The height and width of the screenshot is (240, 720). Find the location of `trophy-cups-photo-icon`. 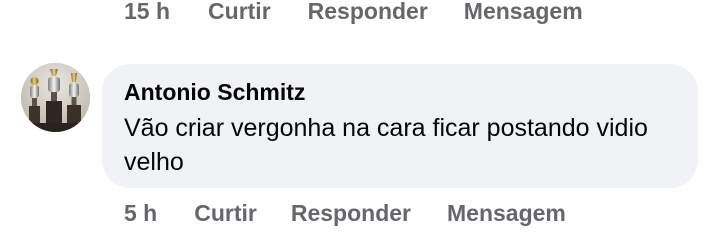

trophy-cups-photo-icon is located at coordinates (55, 97).